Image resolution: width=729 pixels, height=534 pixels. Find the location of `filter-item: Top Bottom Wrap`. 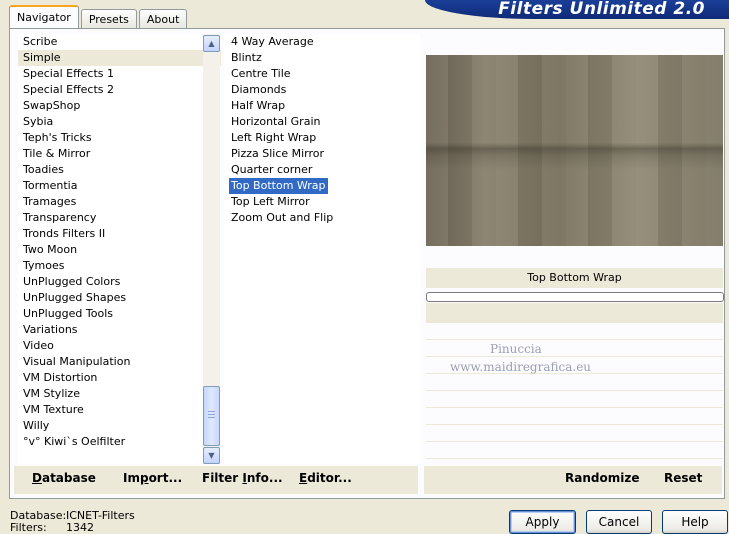

filter-item: Top Bottom Wrap is located at coordinates (278, 186).